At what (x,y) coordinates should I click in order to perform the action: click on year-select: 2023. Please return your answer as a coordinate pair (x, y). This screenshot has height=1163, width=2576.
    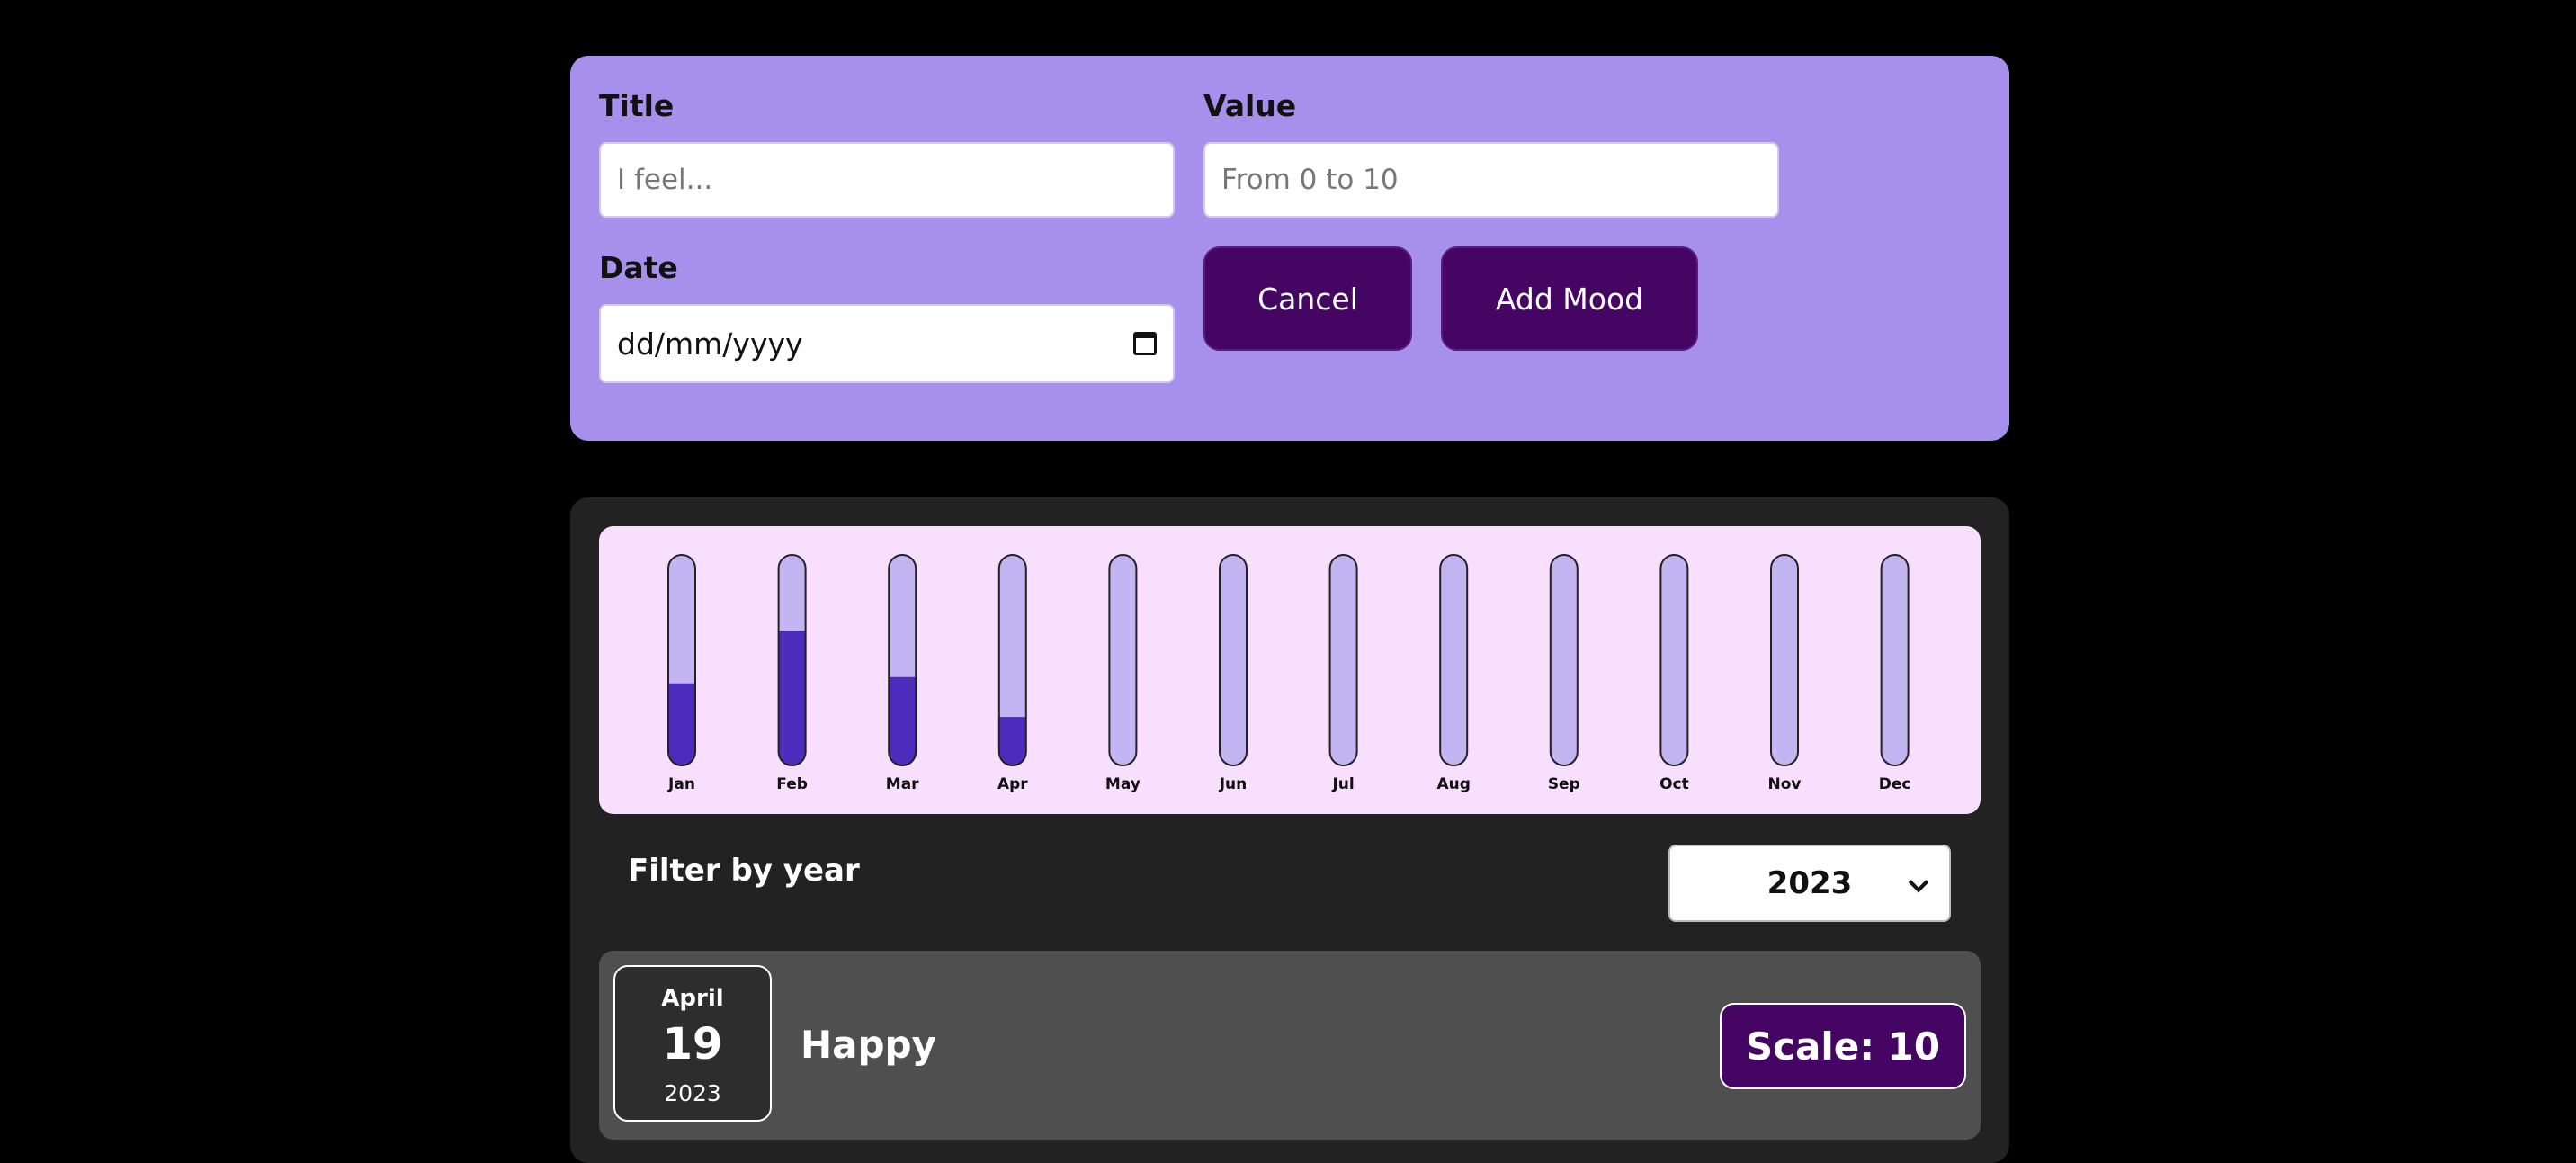
    Looking at the image, I should click on (1809, 883).